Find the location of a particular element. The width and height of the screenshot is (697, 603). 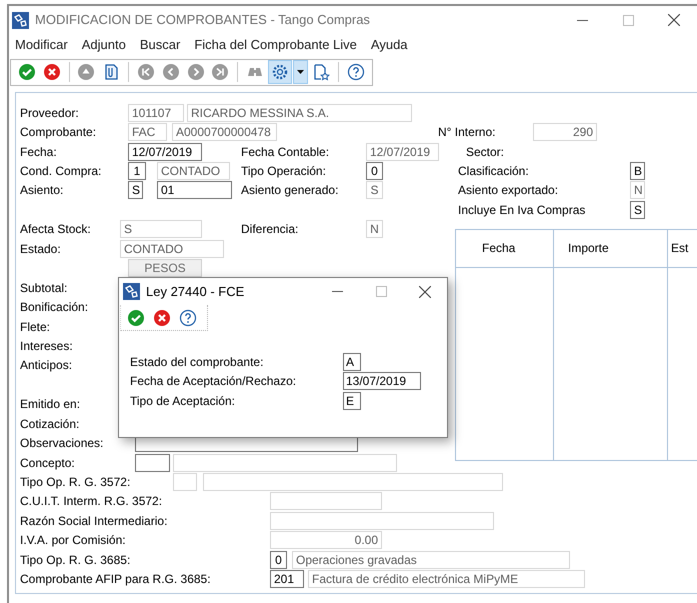

field-label: Razón Social Intermediario: is located at coordinates (94, 520).